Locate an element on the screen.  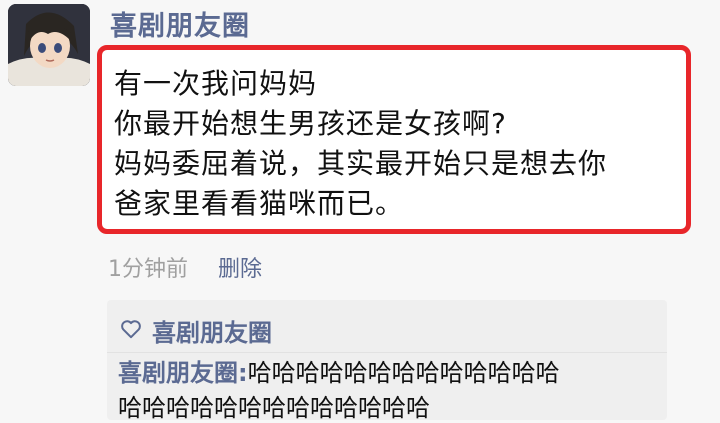
post-timestamp: 1分钟前 is located at coordinates (148, 269).